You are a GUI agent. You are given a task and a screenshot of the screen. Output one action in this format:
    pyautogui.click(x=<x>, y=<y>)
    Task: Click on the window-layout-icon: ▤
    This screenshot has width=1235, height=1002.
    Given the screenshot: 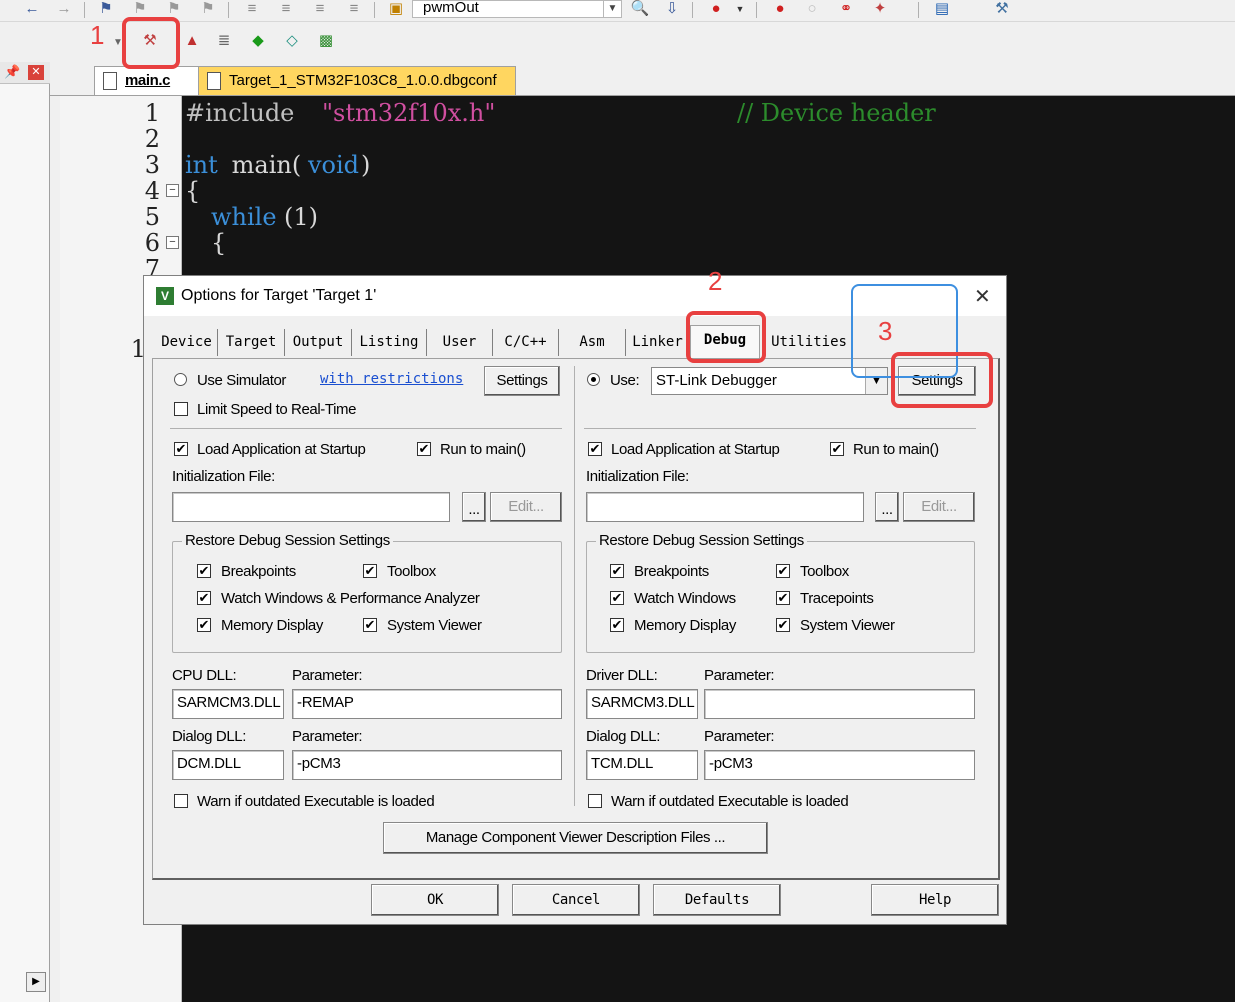 What is the action you would take?
    pyautogui.click(x=942, y=9)
    